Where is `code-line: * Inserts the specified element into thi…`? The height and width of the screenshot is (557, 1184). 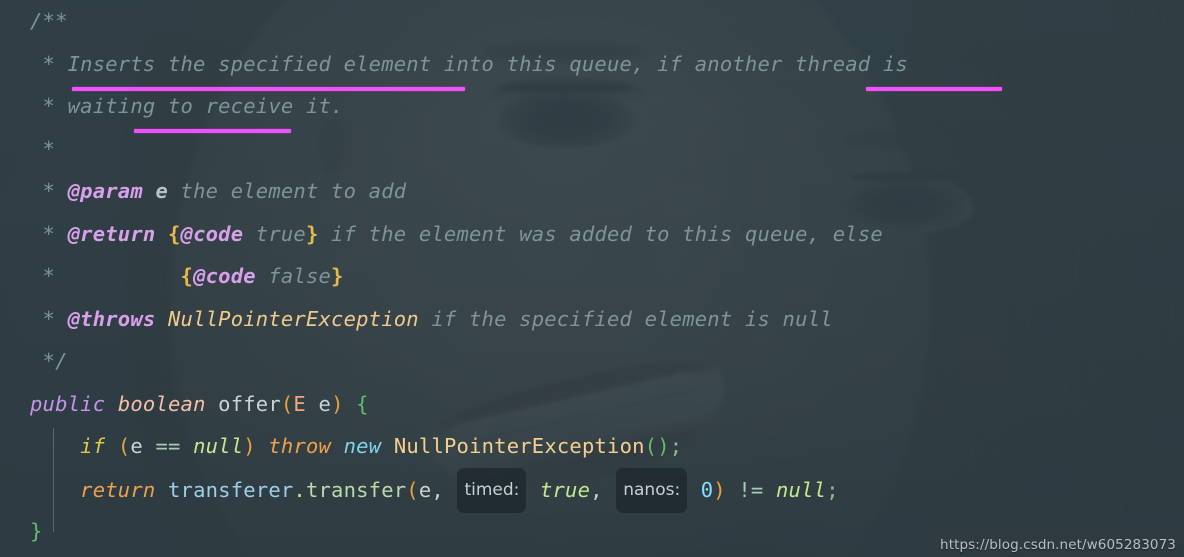
code-line: * Inserts the specified element into thi… is located at coordinates (592, 64).